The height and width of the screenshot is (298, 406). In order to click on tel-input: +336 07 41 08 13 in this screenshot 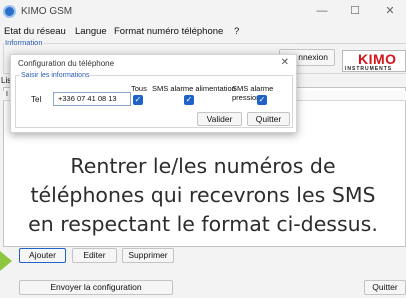, I will do `click(92, 99)`.